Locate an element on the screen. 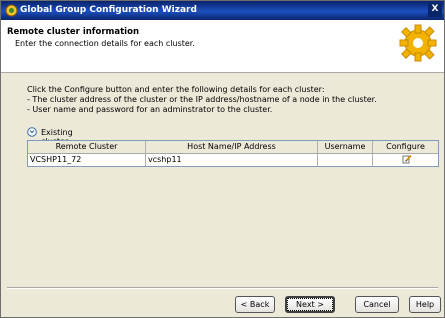 The height and width of the screenshot is (318, 445). column-header-host: Host Name/IP Address is located at coordinates (232, 147).